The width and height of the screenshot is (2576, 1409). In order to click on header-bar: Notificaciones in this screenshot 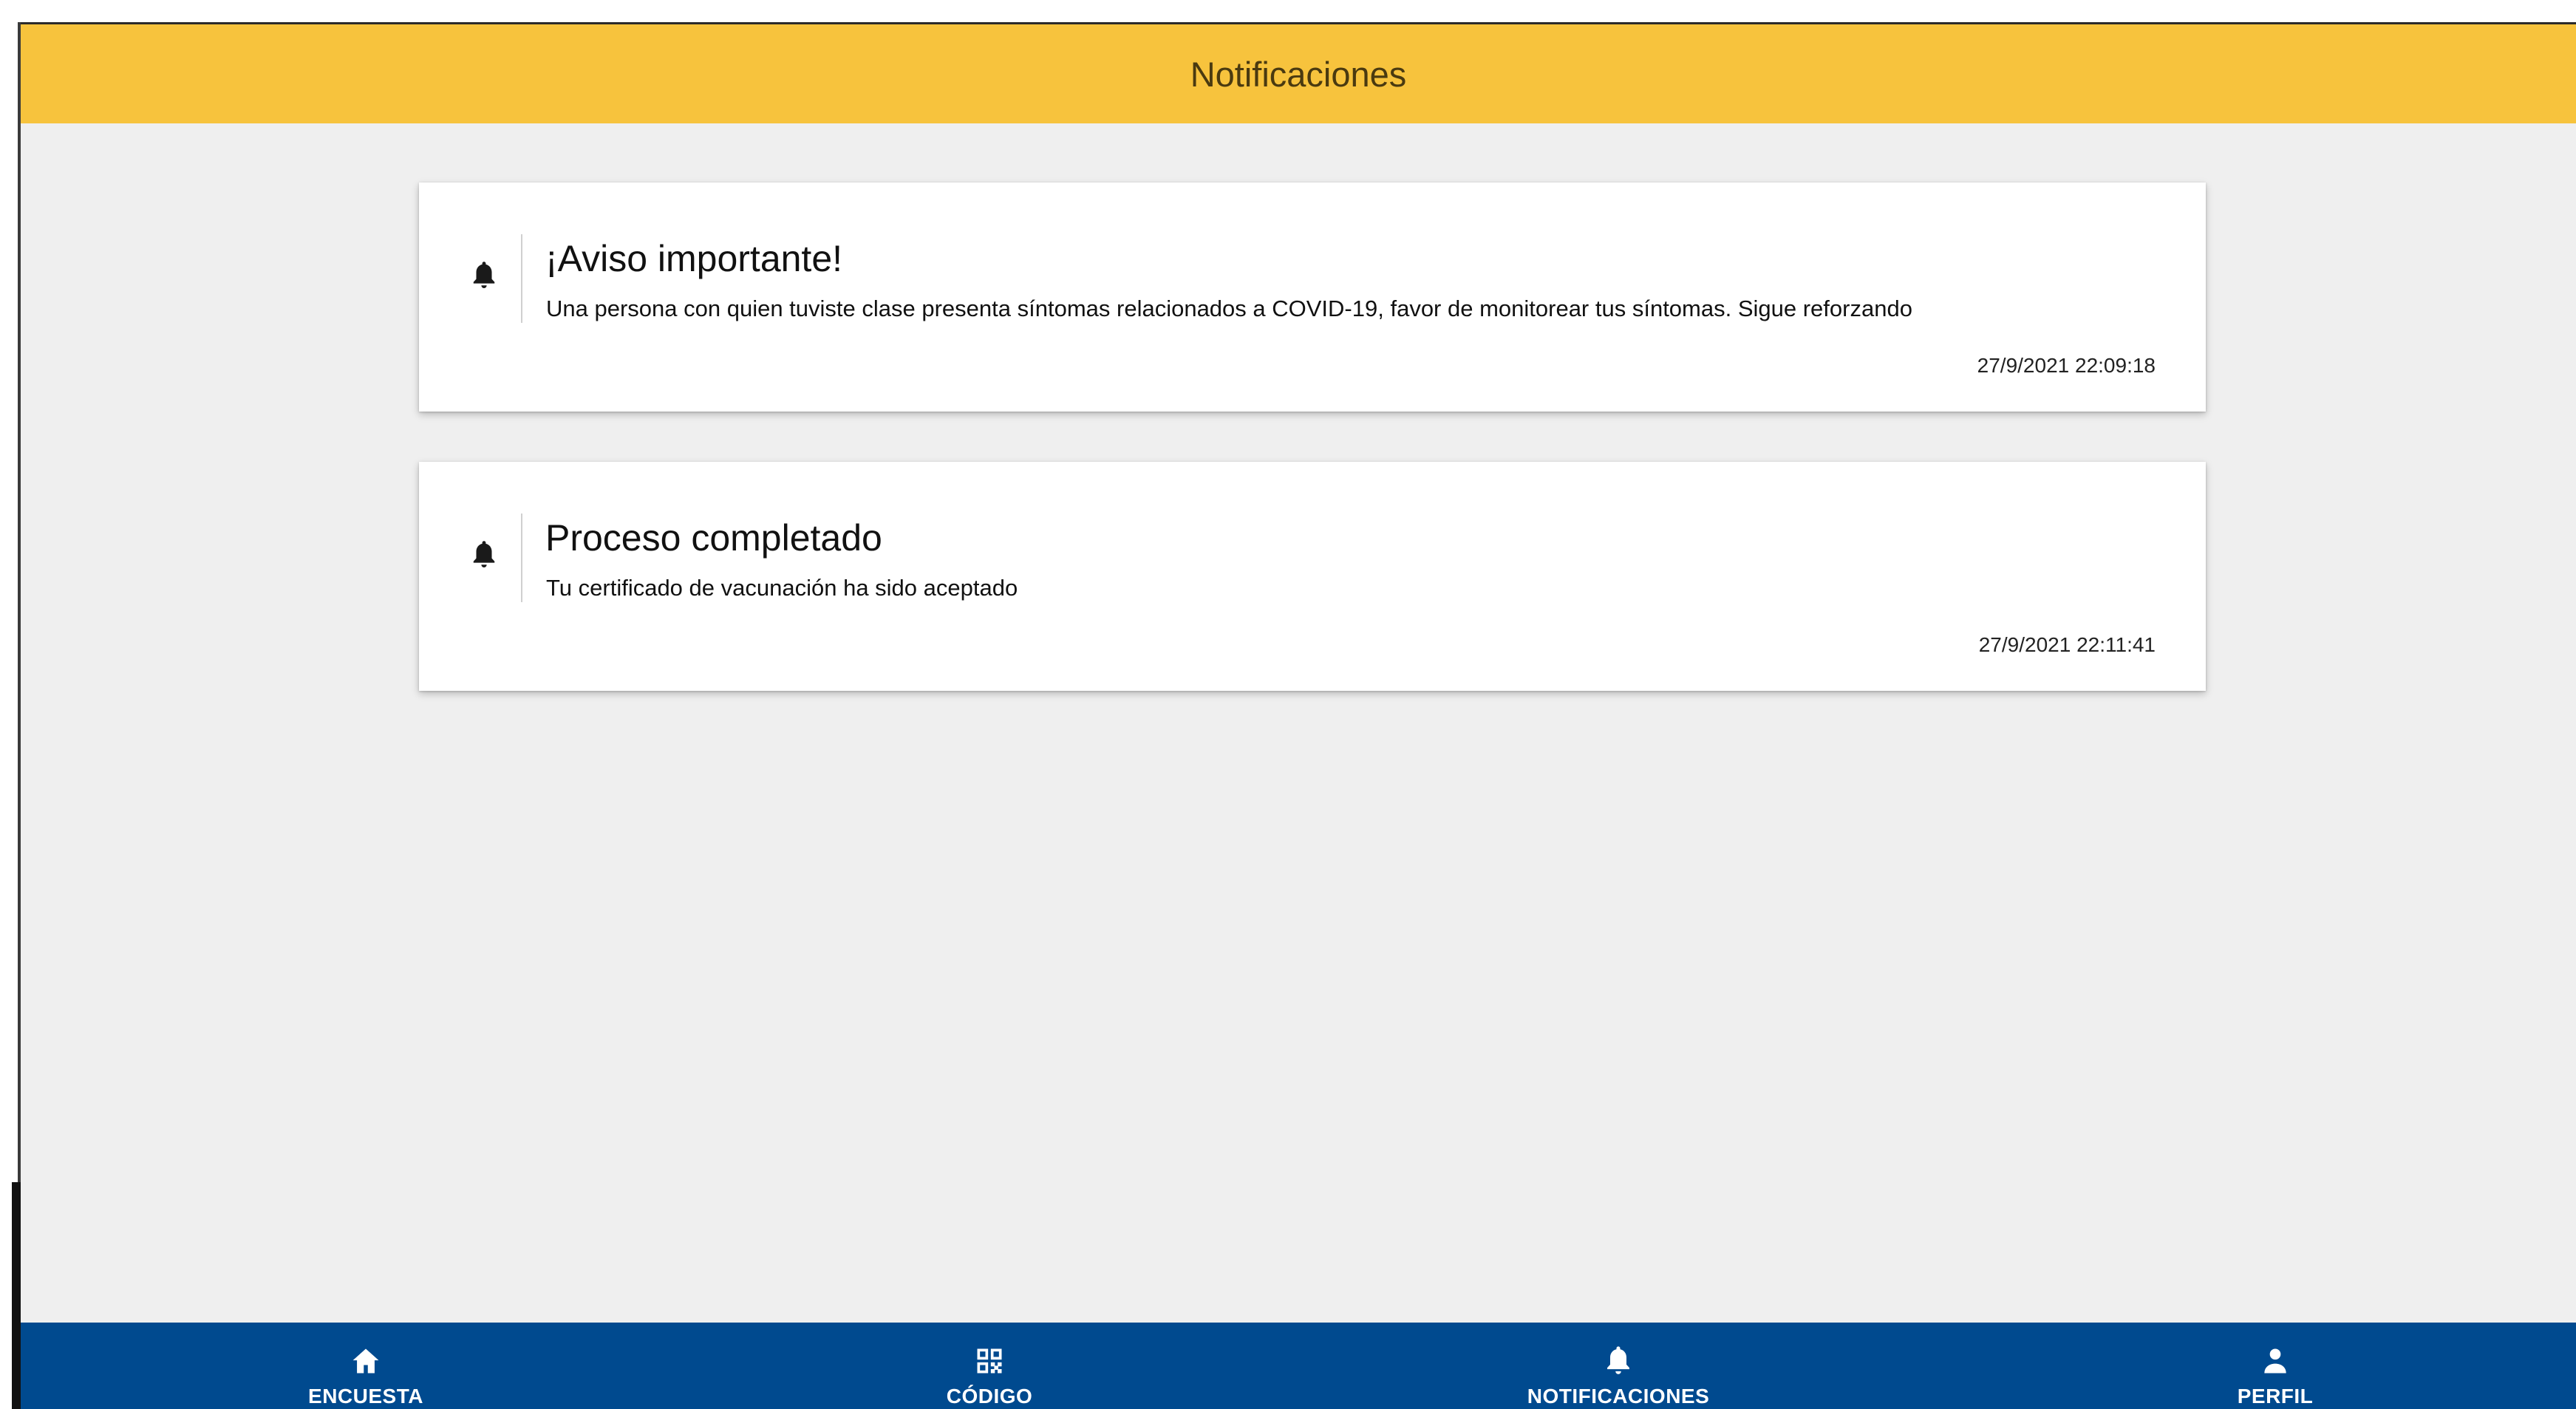, I will do `click(1298, 73)`.